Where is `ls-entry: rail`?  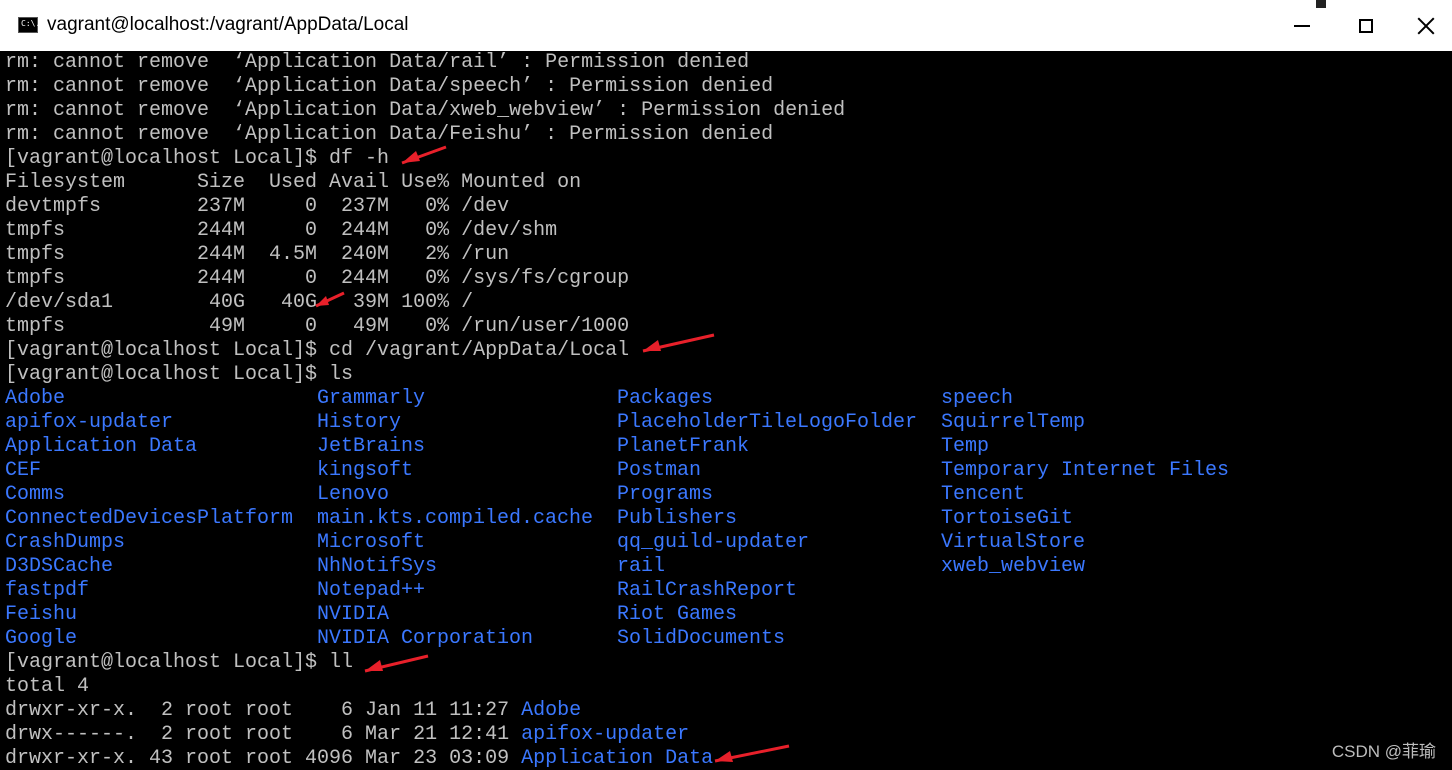 ls-entry: rail is located at coordinates (641, 566).